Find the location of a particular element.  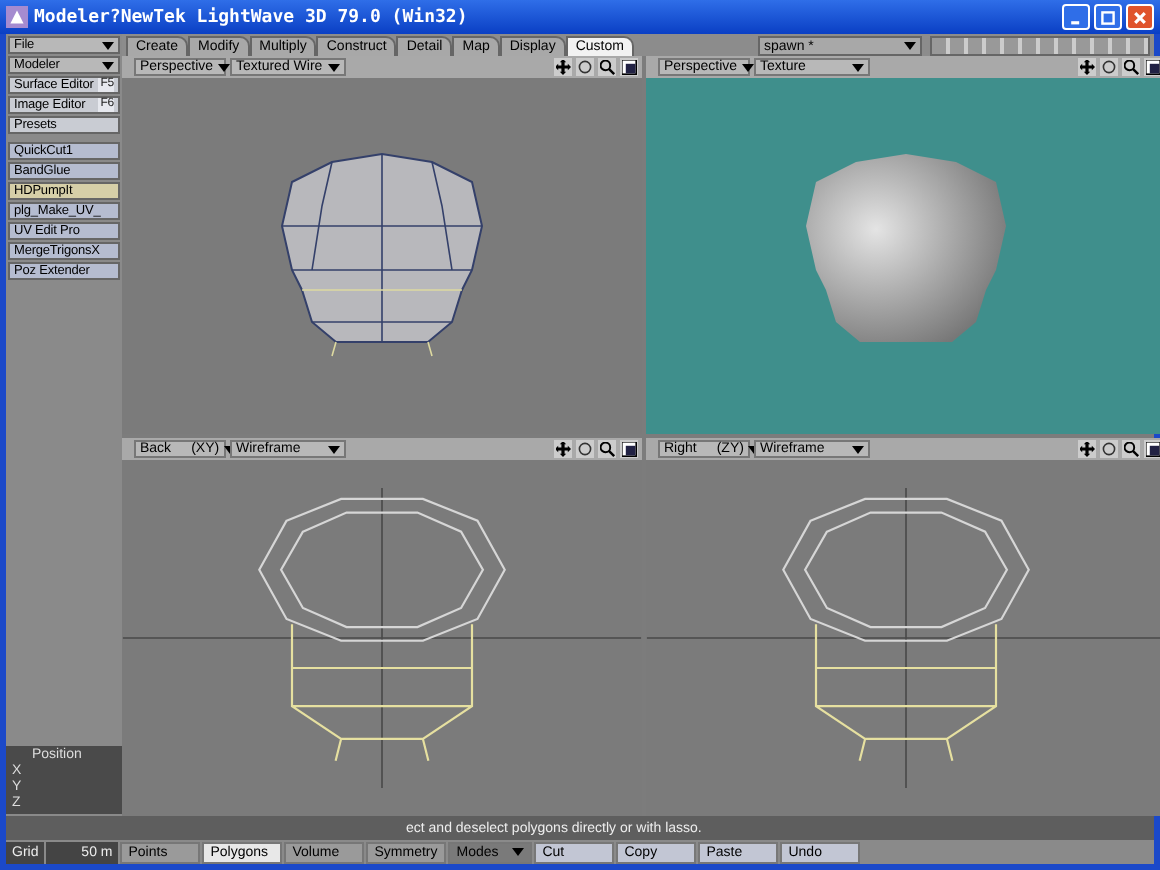

minimize-button is located at coordinates (1076, 17).